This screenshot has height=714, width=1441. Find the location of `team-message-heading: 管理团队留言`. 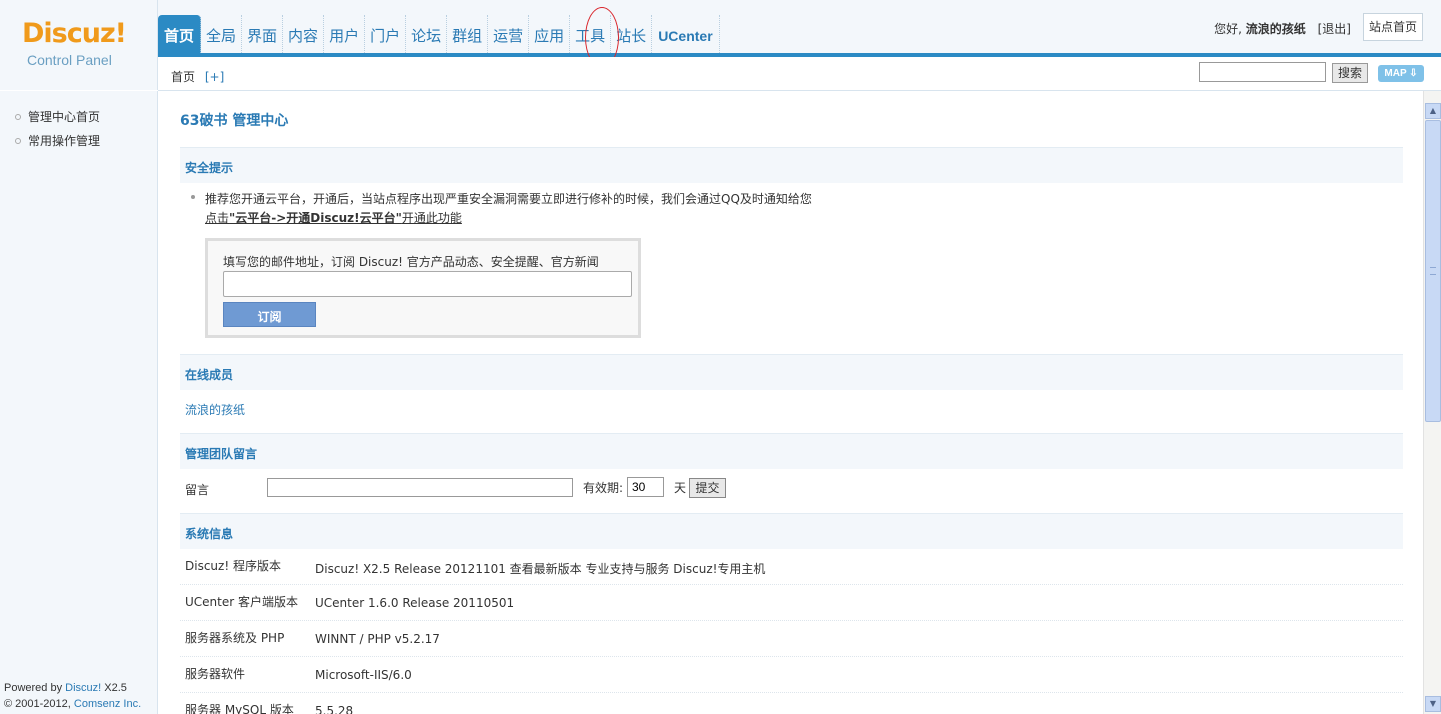

team-message-heading: 管理团队留言 is located at coordinates (791, 451).